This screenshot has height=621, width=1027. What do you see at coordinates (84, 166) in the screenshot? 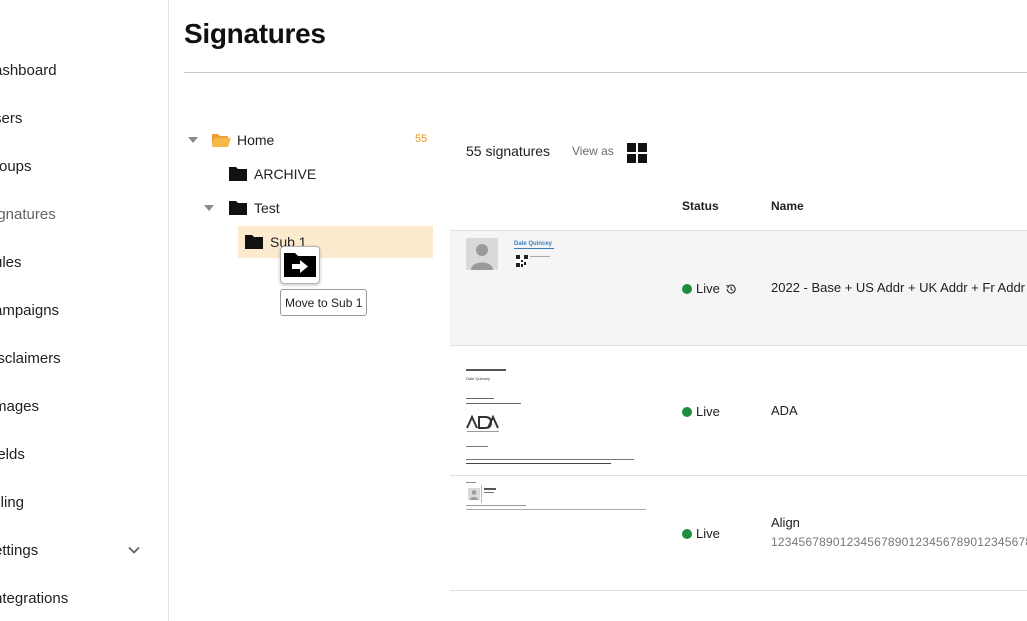
I see `sidebar-item-groups: roups` at bounding box center [84, 166].